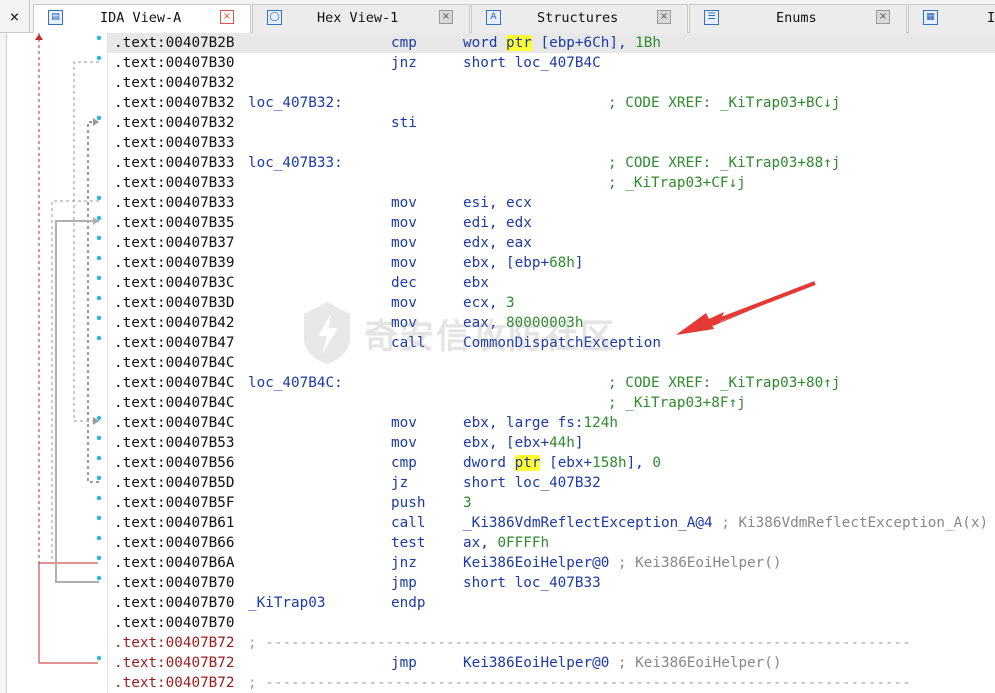 The image size is (995, 693). Describe the element at coordinates (523, 543) in the screenshot. I see `operand-token: 0FFFFh` at that location.